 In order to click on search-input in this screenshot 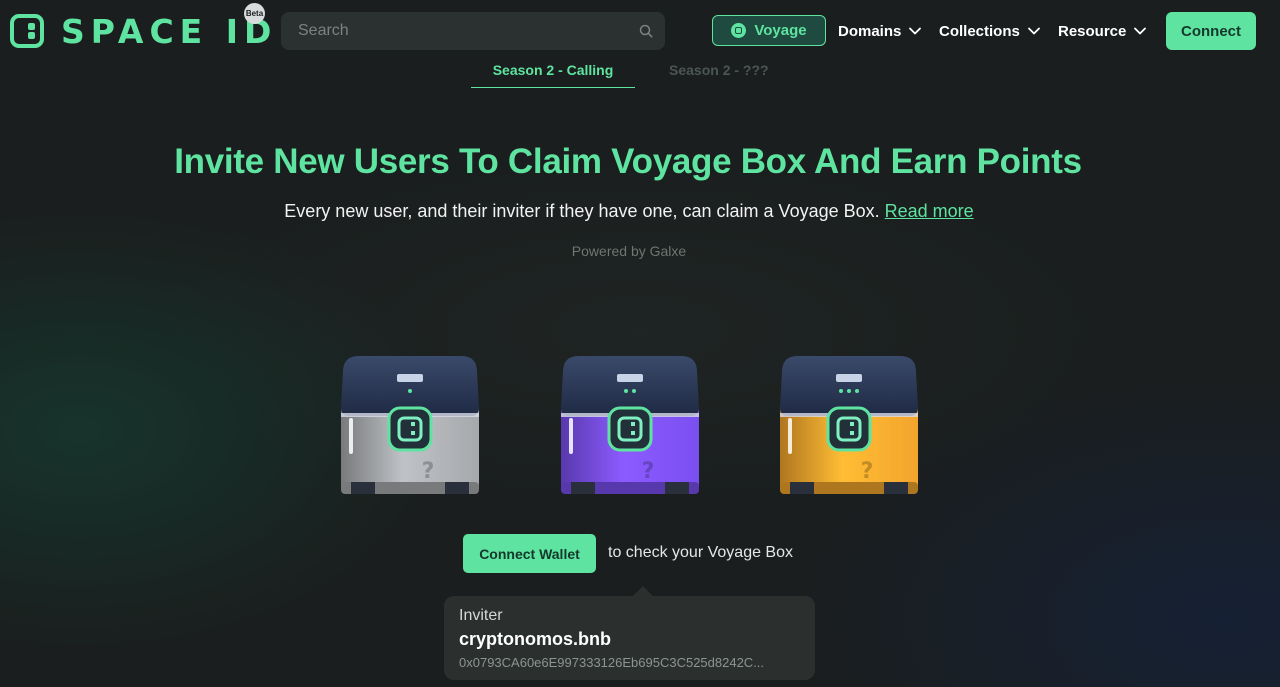, I will do `click(473, 31)`.